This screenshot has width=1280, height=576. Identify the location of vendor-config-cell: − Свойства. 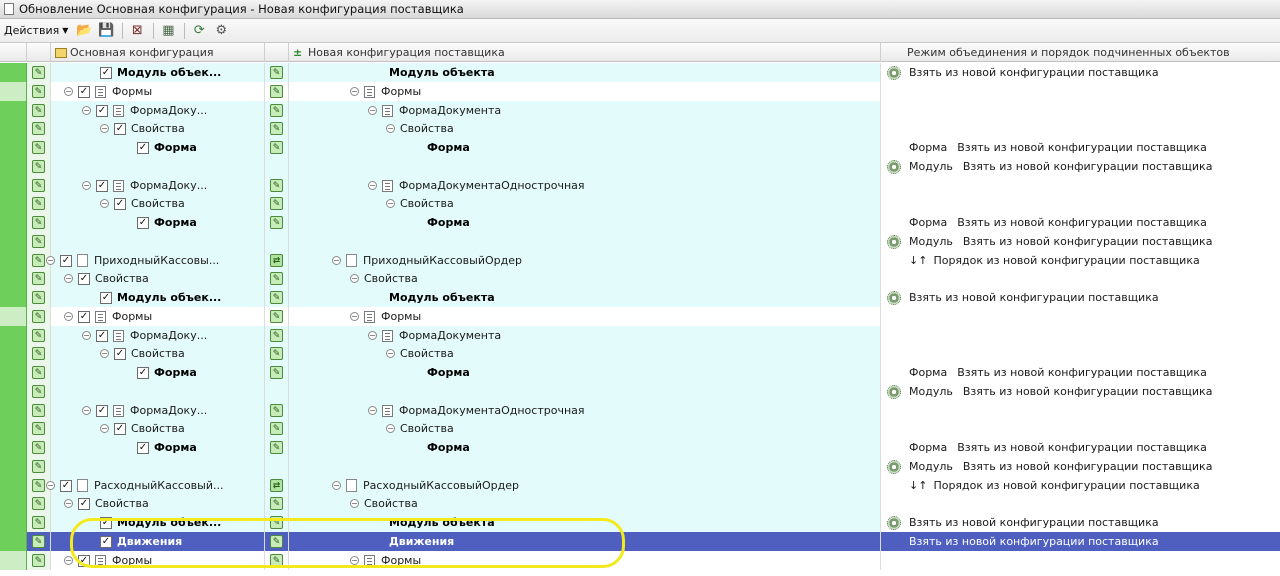
(585, 353).